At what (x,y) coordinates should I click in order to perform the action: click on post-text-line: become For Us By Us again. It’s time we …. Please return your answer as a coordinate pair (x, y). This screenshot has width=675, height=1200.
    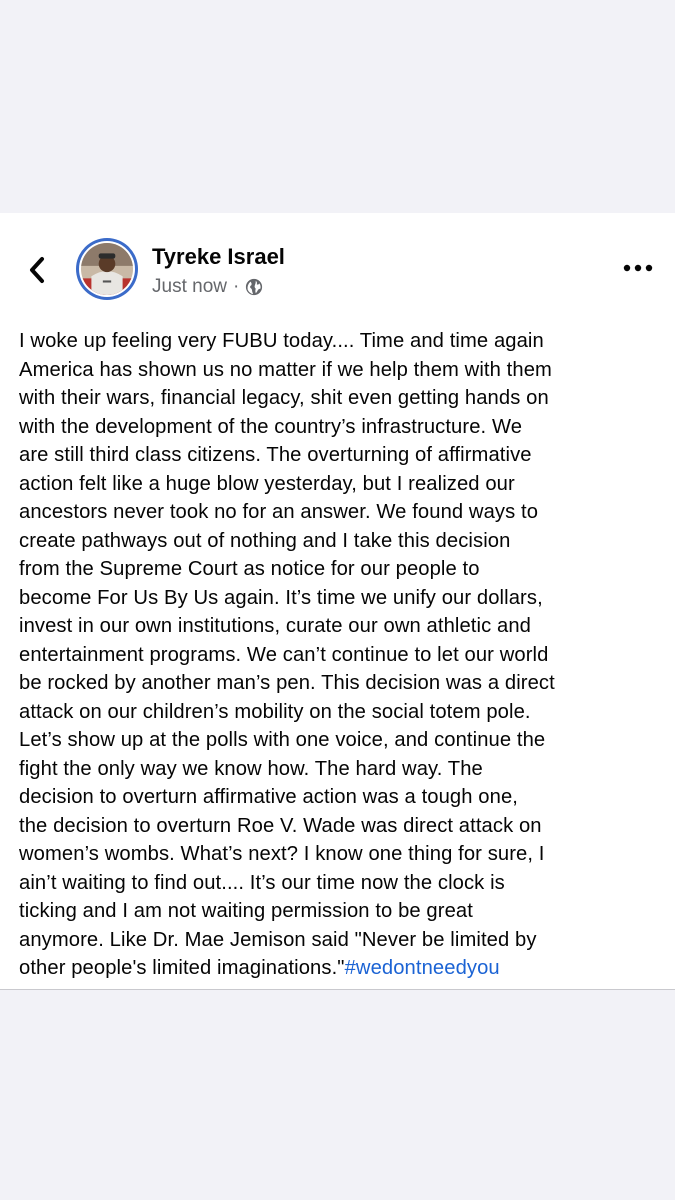
    Looking at the image, I should click on (281, 597).